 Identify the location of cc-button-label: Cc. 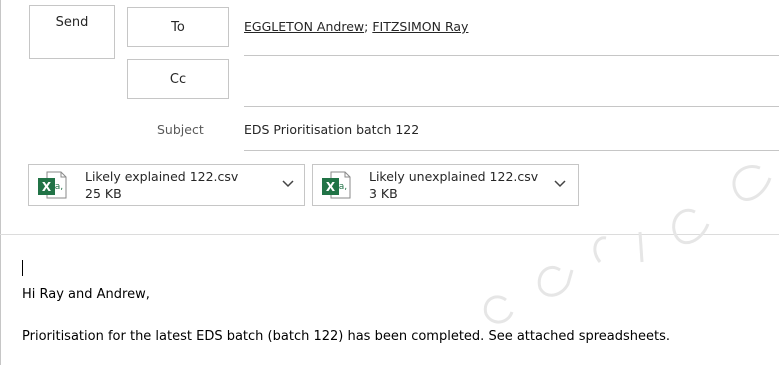
(178, 79).